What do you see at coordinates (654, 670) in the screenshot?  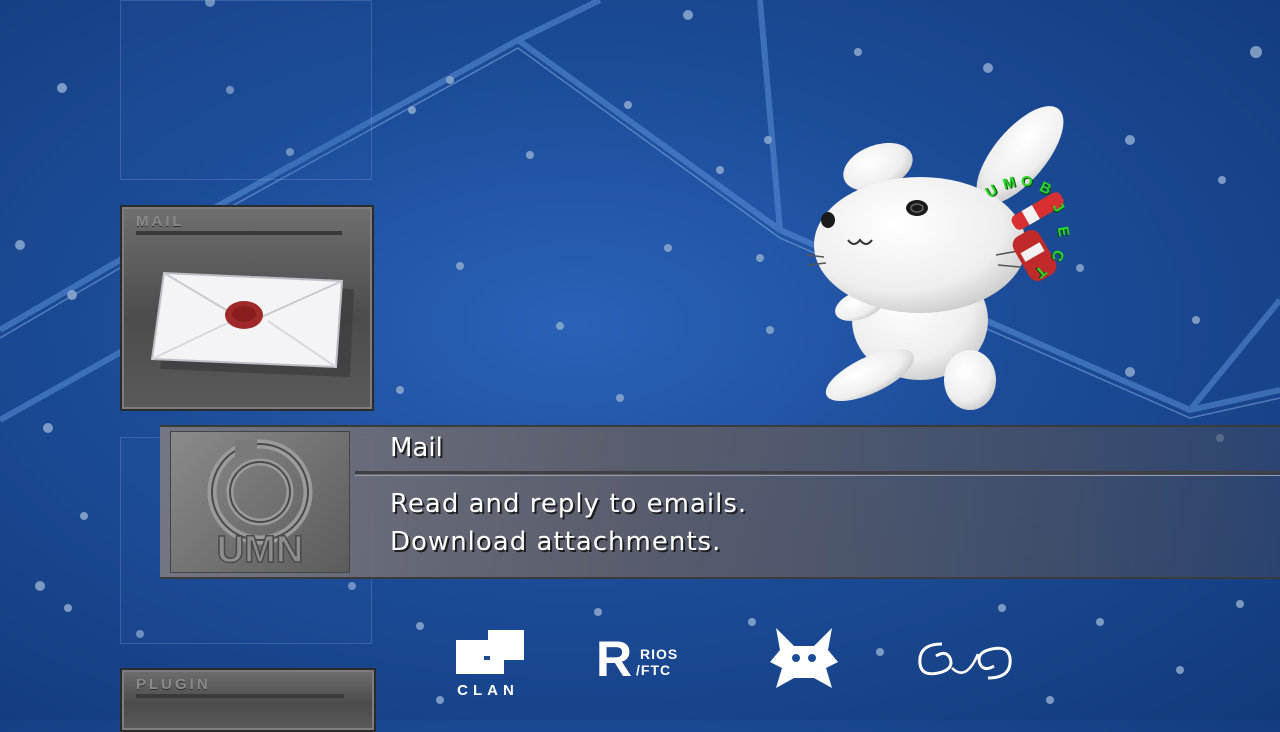 I see `rios-logo-small-bottom: /FTC` at bounding box center [654, 670].